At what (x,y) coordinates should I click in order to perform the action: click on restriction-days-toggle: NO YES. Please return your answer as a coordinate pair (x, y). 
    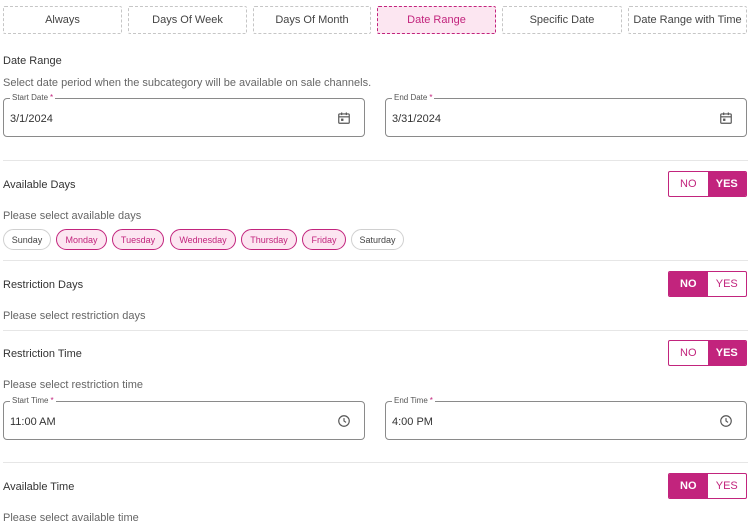
    Looking at the image, I should click on (707, 284).